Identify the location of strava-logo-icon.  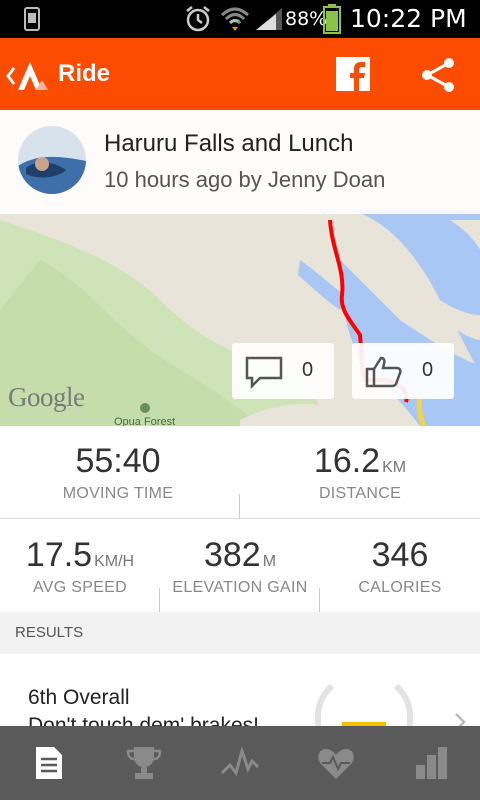
(30, 76).